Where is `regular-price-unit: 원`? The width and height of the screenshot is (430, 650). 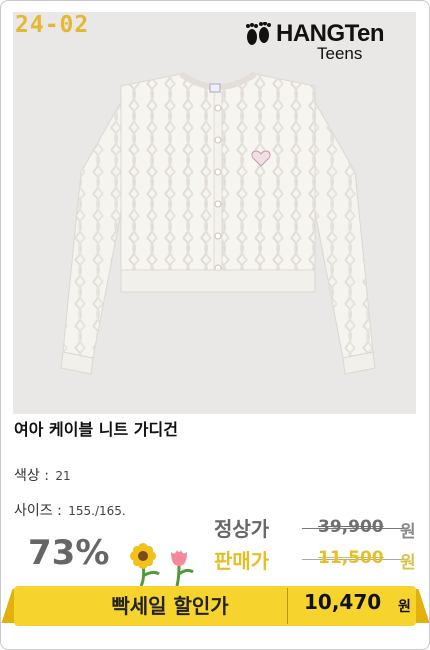
regular-price-unit: 원 is located at coordinates (408, 532).